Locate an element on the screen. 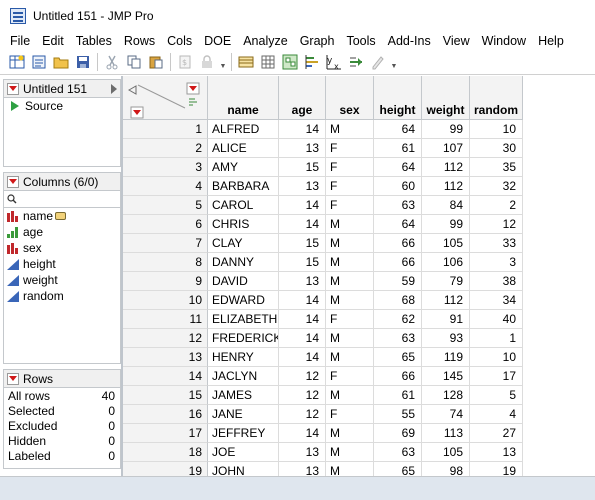  cell-name: BARBARA is located at coordinates (243, 186).